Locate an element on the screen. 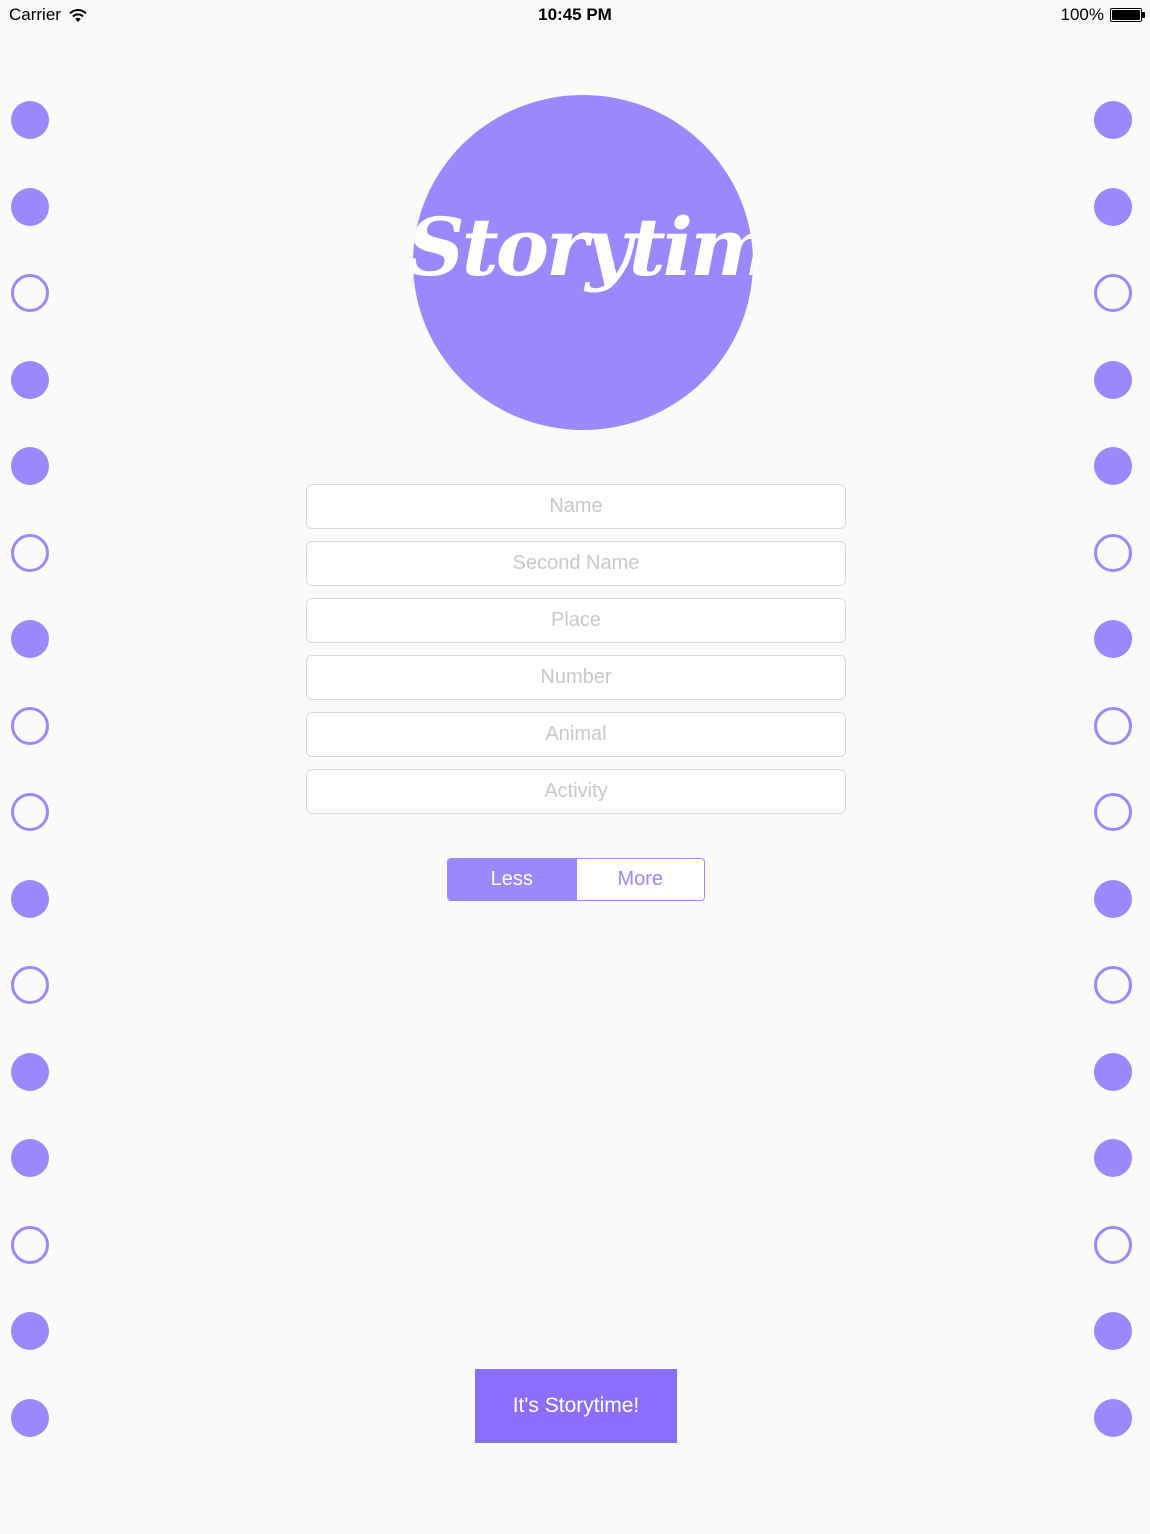 The width and height of the screenshot is (1150, 1534). segment-less: Less is located at coordinates (512, 879).